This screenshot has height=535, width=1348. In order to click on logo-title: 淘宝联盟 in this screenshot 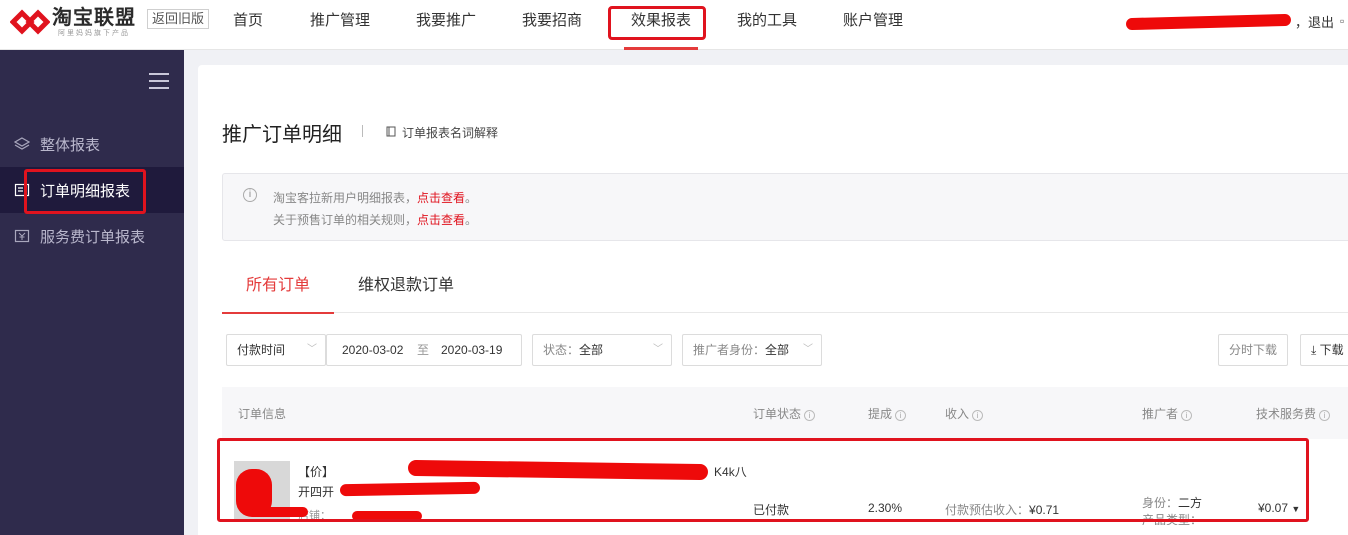, I will do `click(94, 18)`.